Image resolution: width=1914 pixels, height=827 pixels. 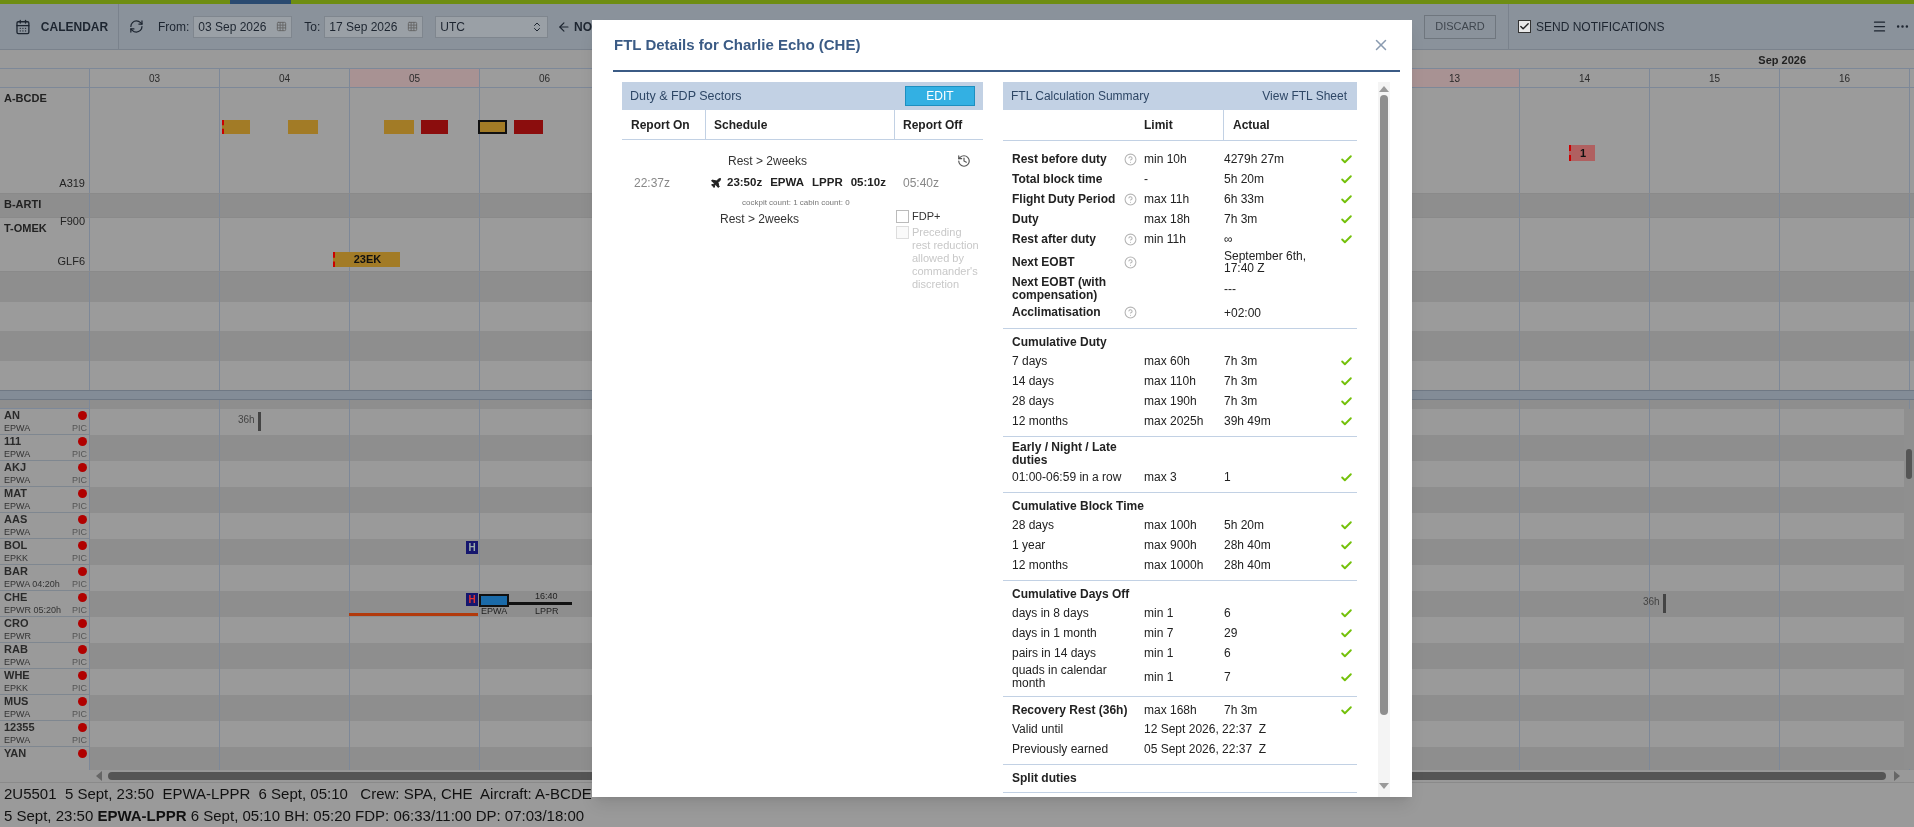 I want to click on panel-title: FTL Calculation Summary, so click(x=1080, y=96).